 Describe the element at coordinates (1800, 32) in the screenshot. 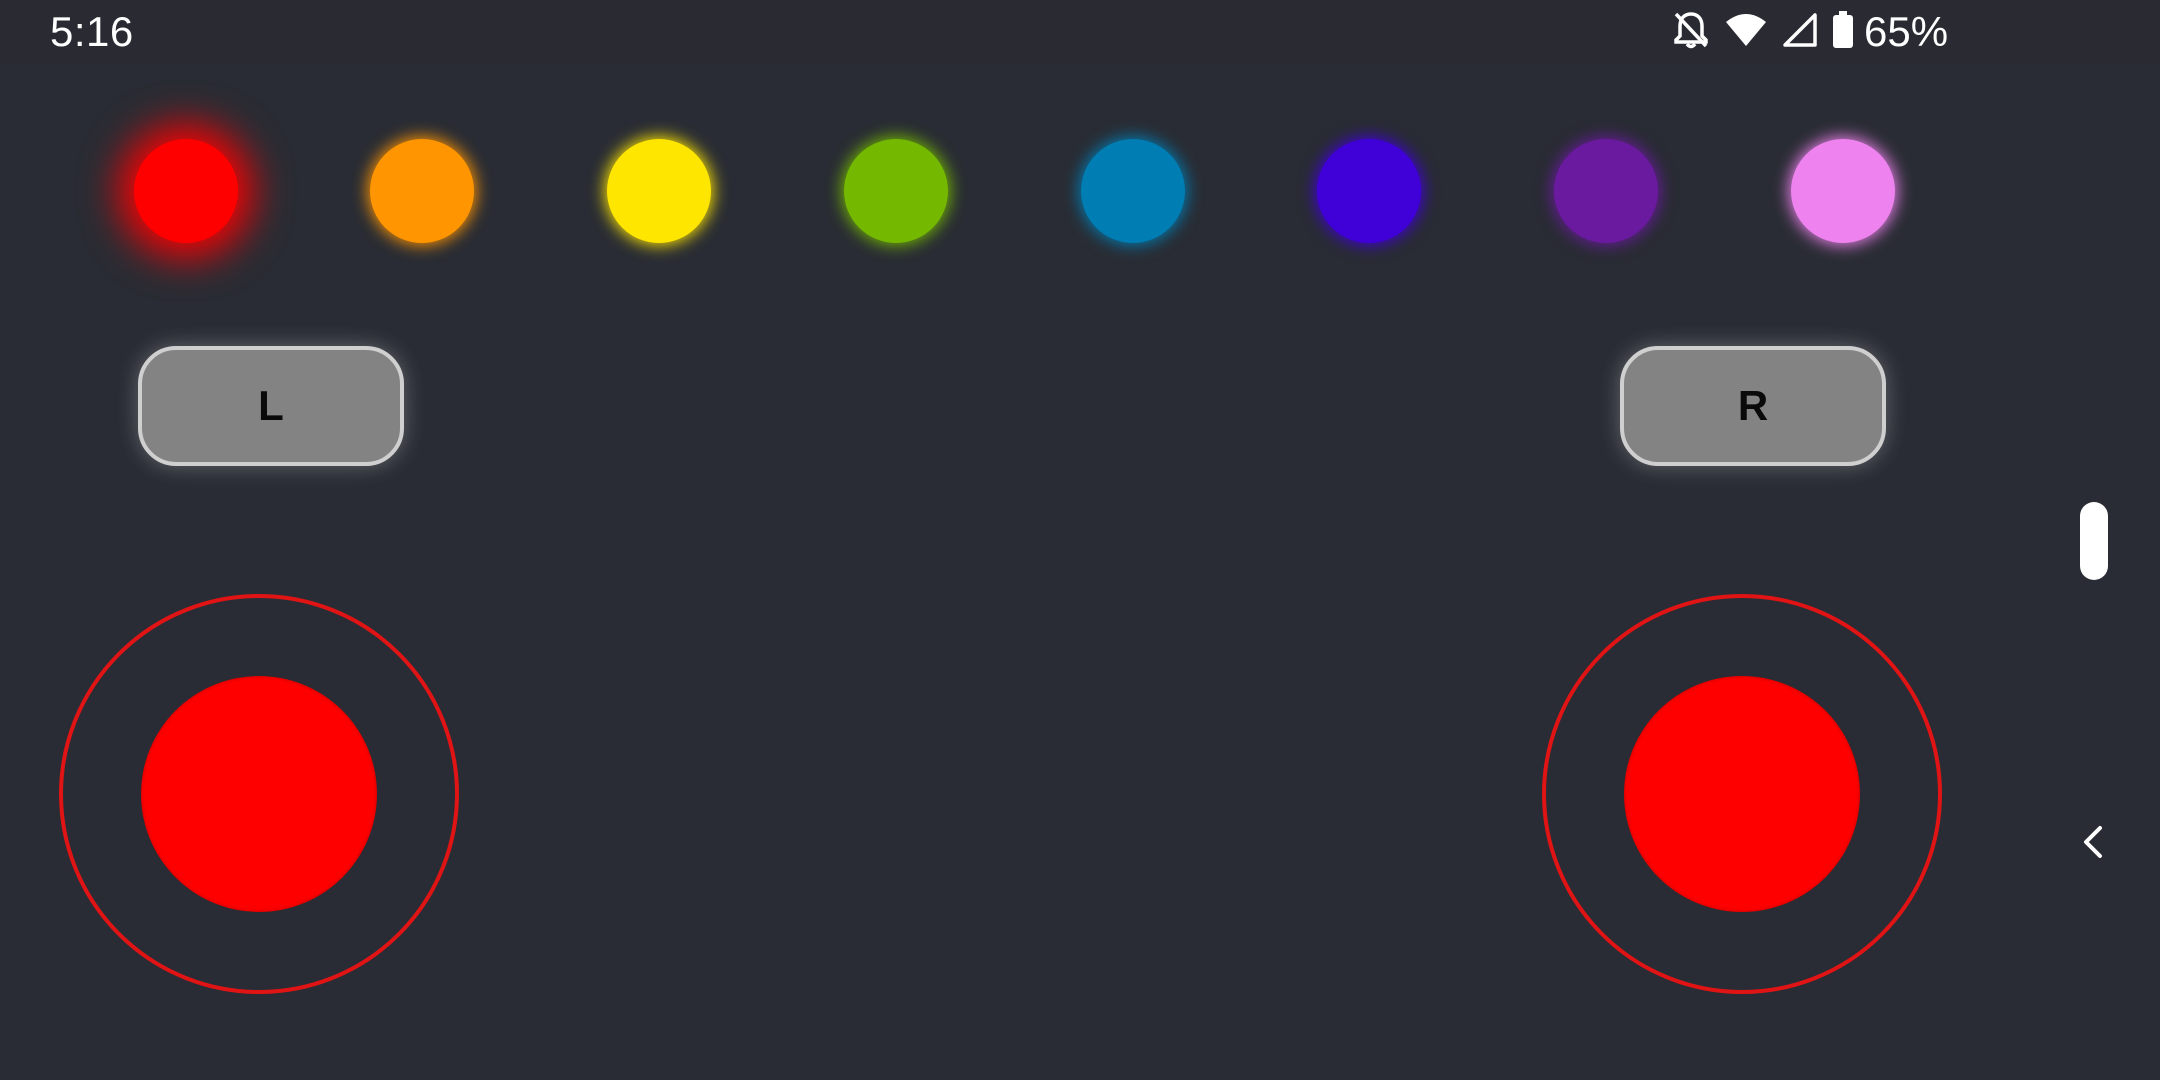

I see `cell-signal-icon` at that location.